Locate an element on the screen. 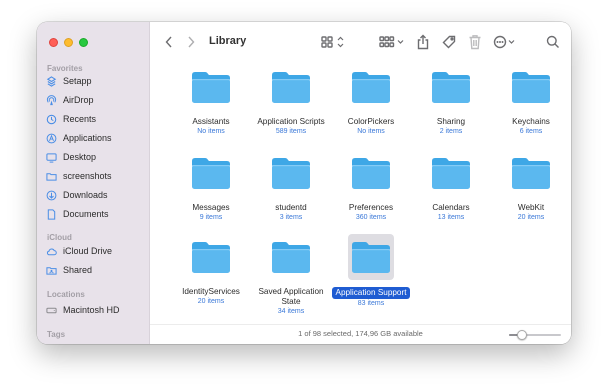 Image resolution: width=608 pixels, height=392 pixels. folder-item: Preferences 360 items is located at coordinates (371, 185).